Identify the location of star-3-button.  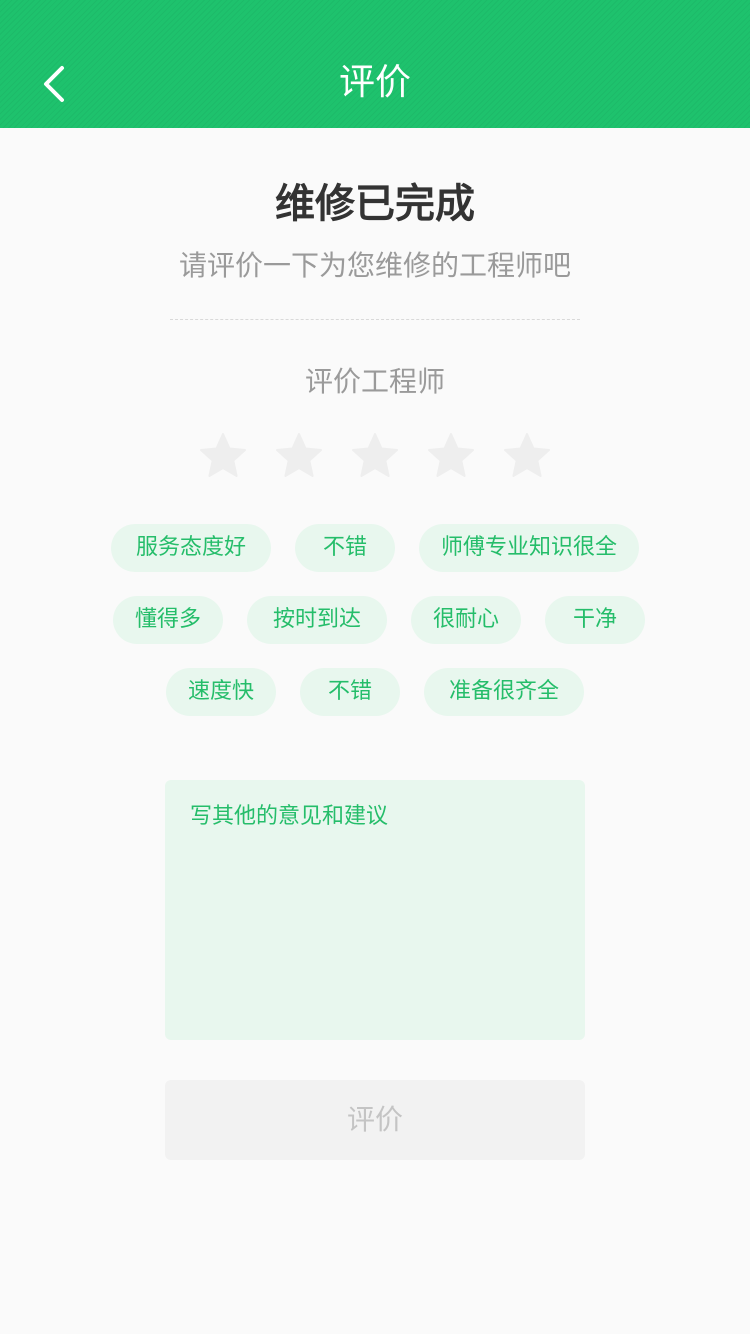
(375, 456).